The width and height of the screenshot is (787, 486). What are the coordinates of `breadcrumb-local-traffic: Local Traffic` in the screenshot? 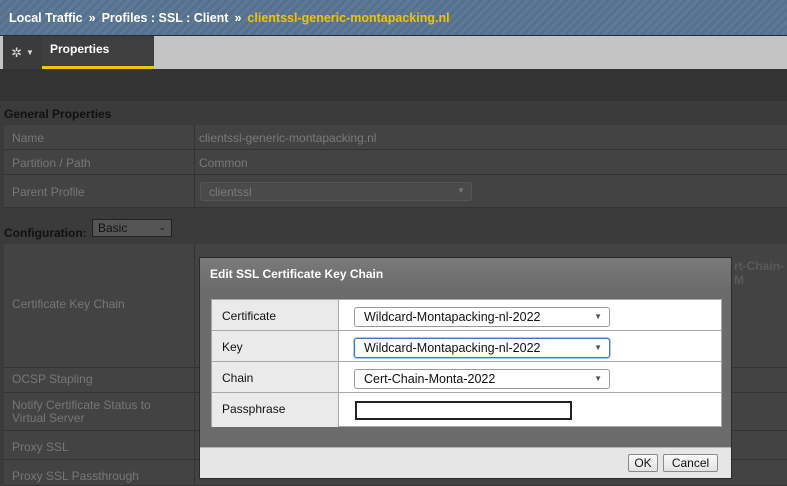 It's located at (46, 18).